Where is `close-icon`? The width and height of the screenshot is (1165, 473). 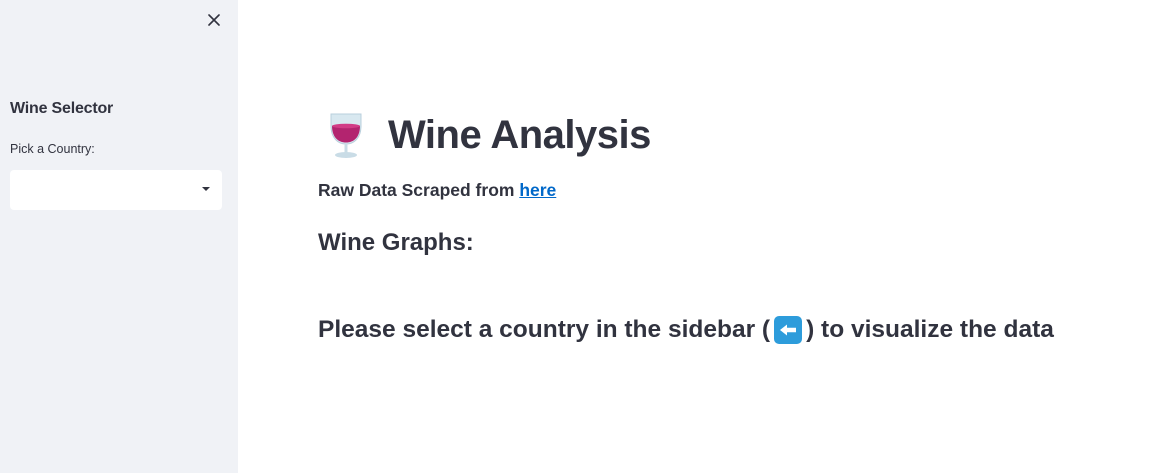
close-icon is located at coordinates (214, 20).